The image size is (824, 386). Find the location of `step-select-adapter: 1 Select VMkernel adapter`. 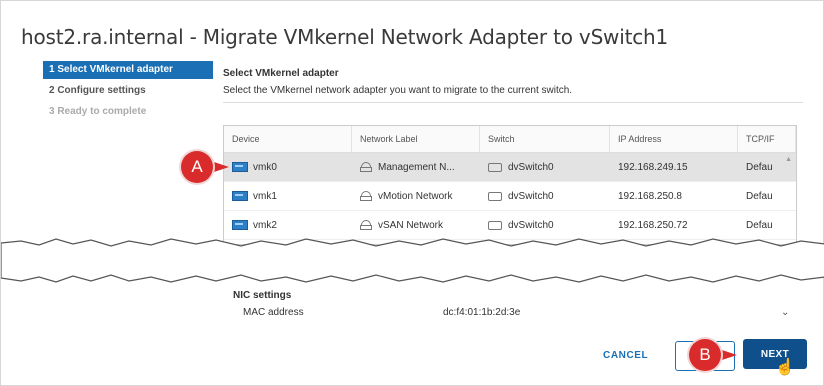

step-select-adapter: 1 Select VMkernel adapter is located at coordinates (128, 70).